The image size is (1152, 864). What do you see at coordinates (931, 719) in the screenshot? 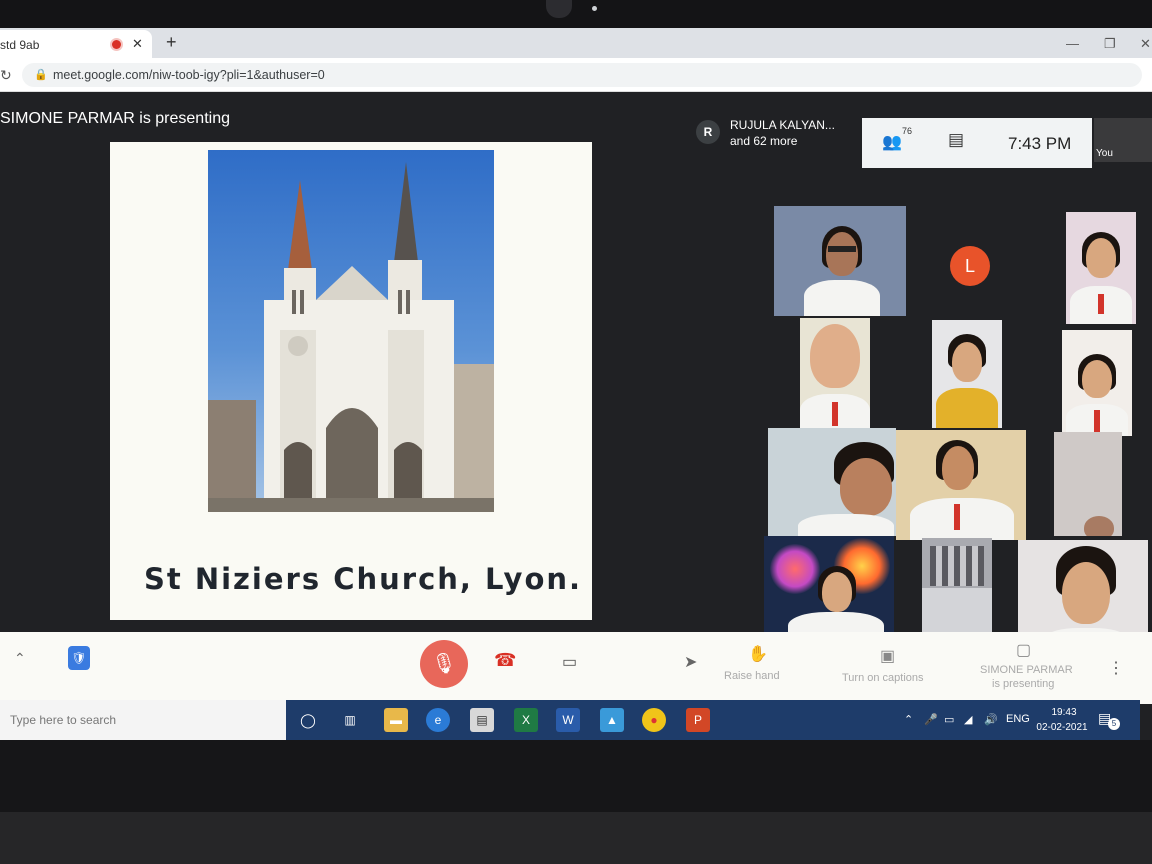
I see `mic-tray-icon: 🎤` at bounding box center [931, 719].